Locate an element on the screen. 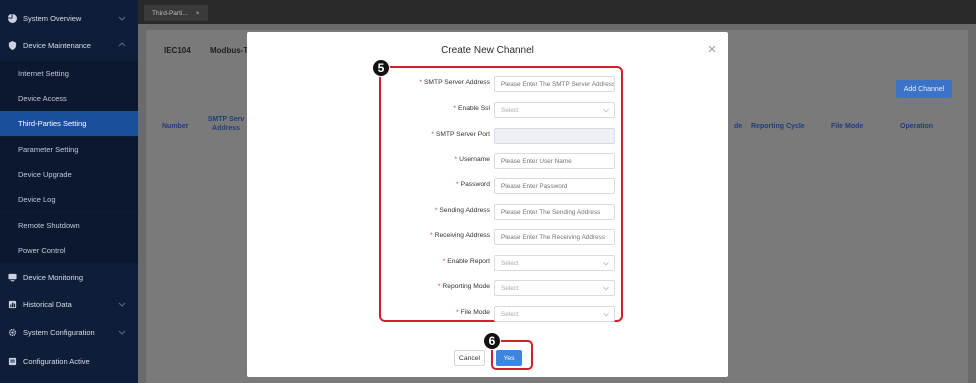 The image size is (976, 383). sidebar-item-internet-setting: Internet Setting is located at coordinates (69, 73).